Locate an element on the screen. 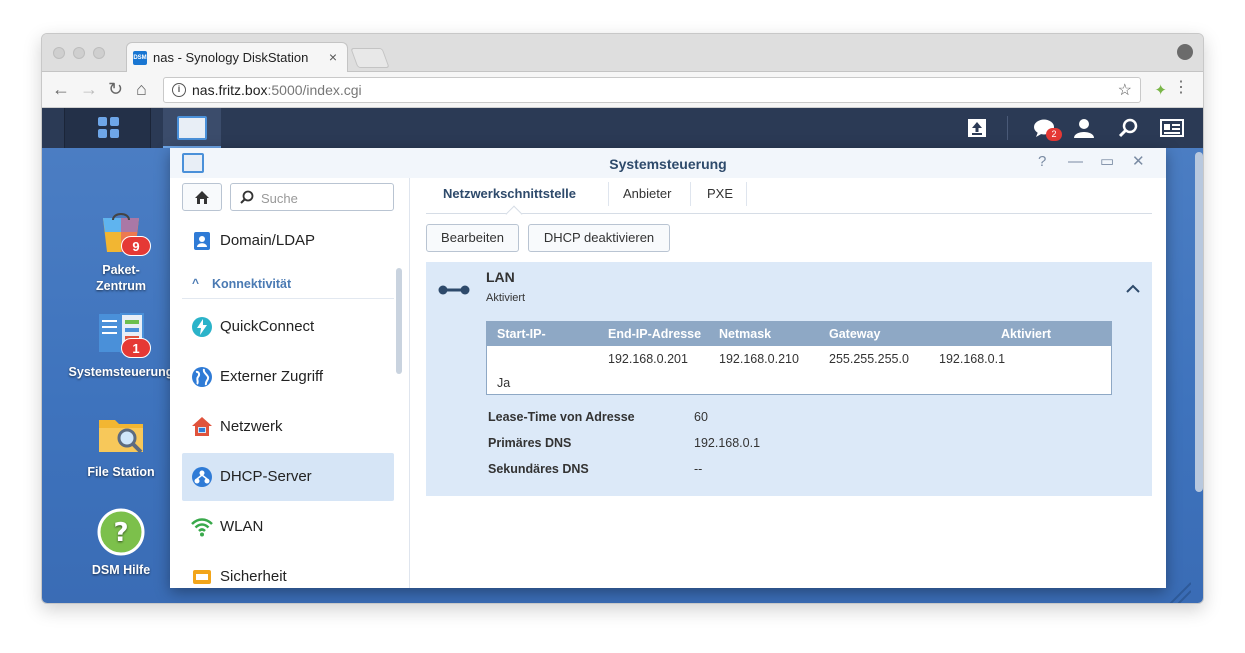  desktop-scrollbar is located at coordinates (1199, 322).